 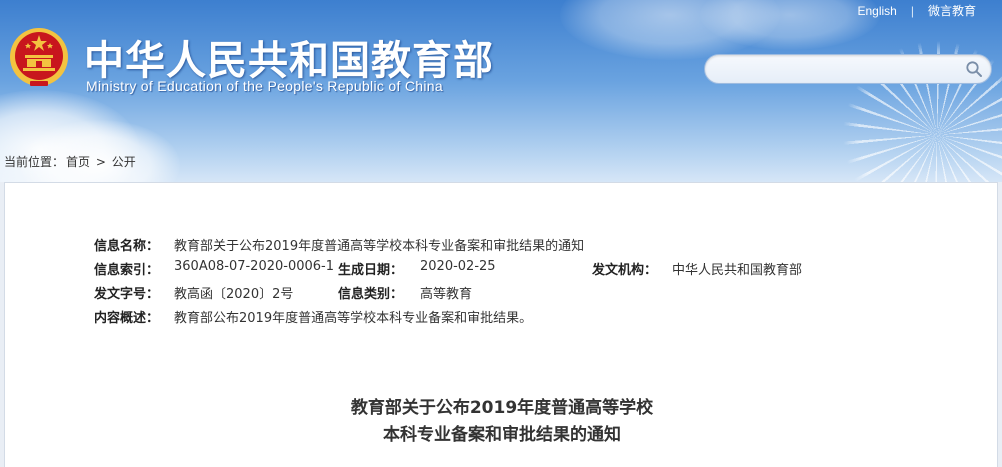 I want to click on article-title-line1: 教育部关于公布2019年度普通高等学校, so click(x=502, y=408).